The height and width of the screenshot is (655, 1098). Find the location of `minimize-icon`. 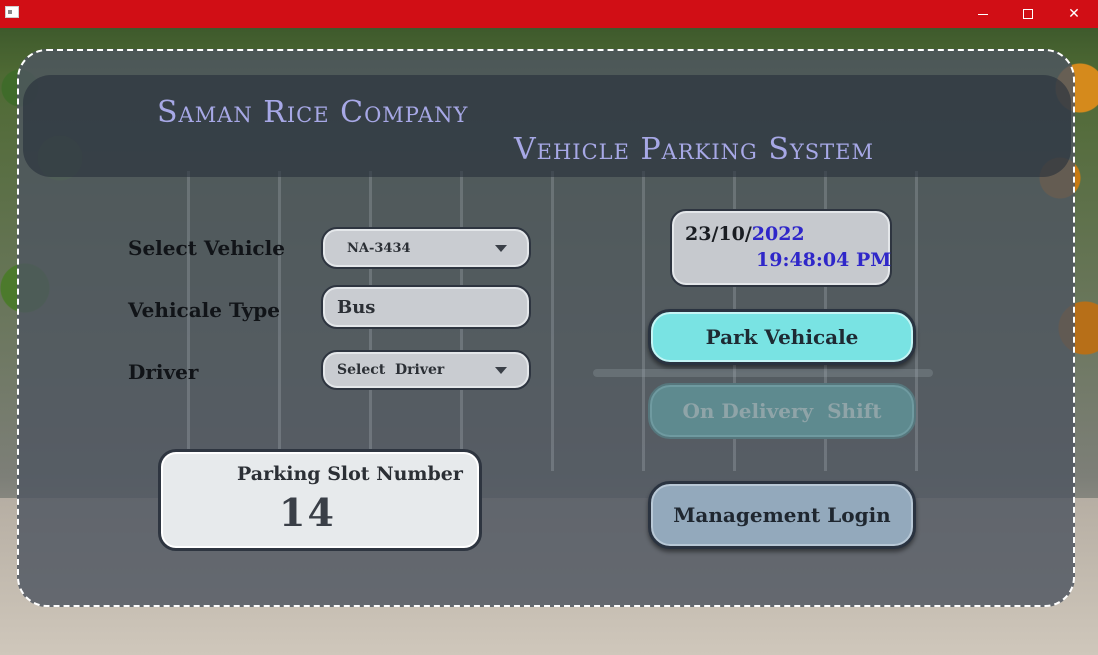

minimize-icon is located at coordinates (983, 14).